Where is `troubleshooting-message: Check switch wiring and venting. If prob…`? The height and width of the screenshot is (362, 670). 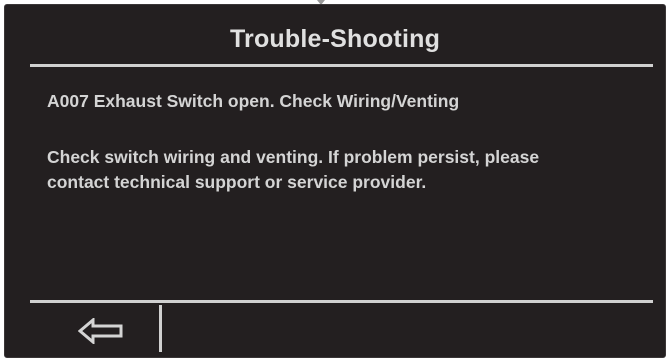
troubleshooting-message: Check switch wiring and venting. If prob… is located at coordinates (293, 169).